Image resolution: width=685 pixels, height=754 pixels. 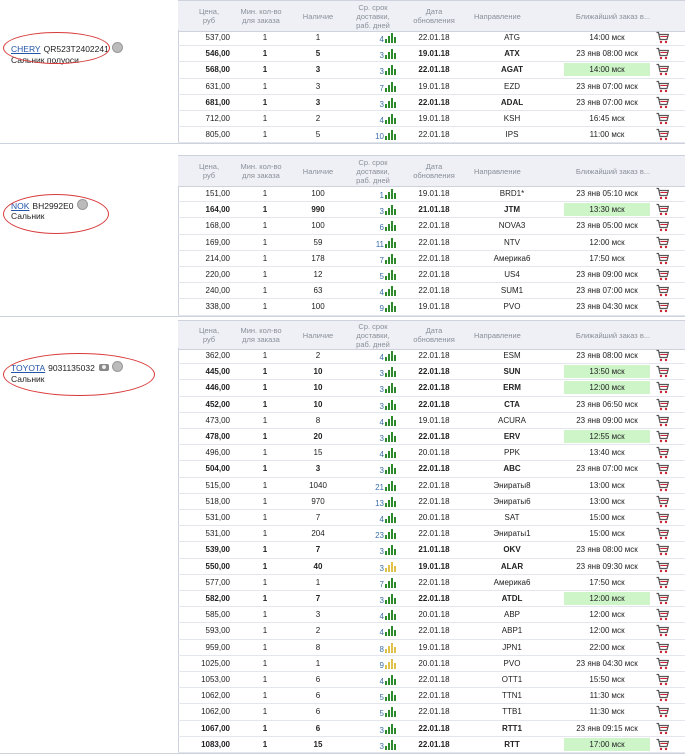 What do you see at coordinates (382, 665) in the screenshot?
I see `delivery-days: 9` at bounding box center [382, 665].